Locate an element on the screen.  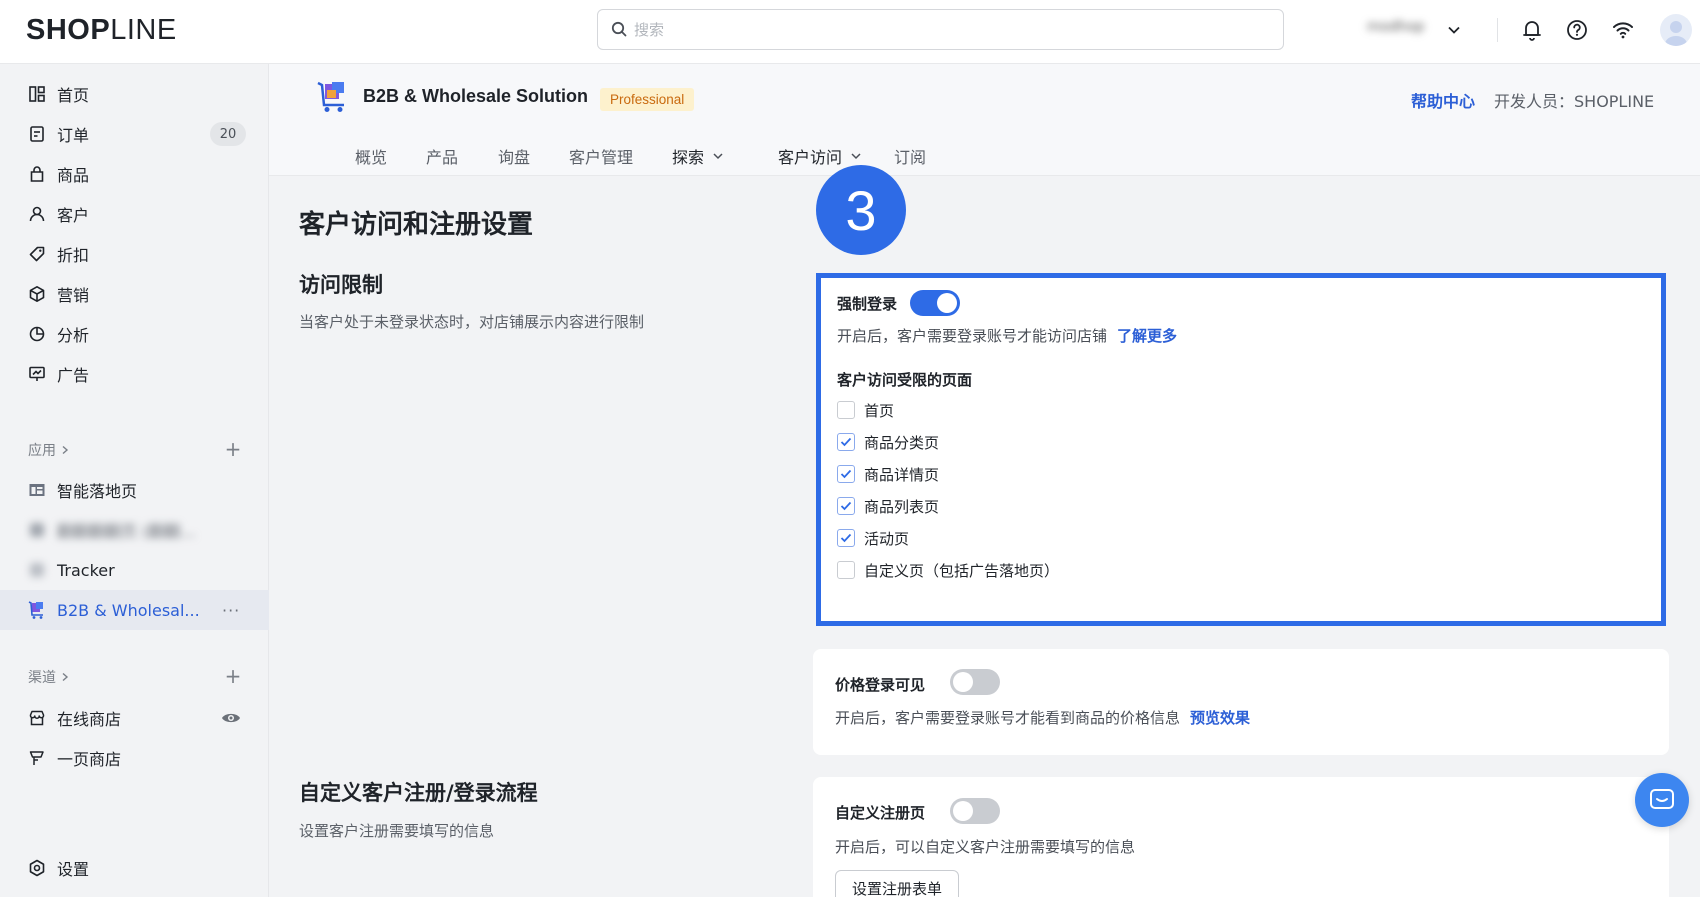
restricted-page-detail: 商品详情页 is located at coordinates (888, 474).